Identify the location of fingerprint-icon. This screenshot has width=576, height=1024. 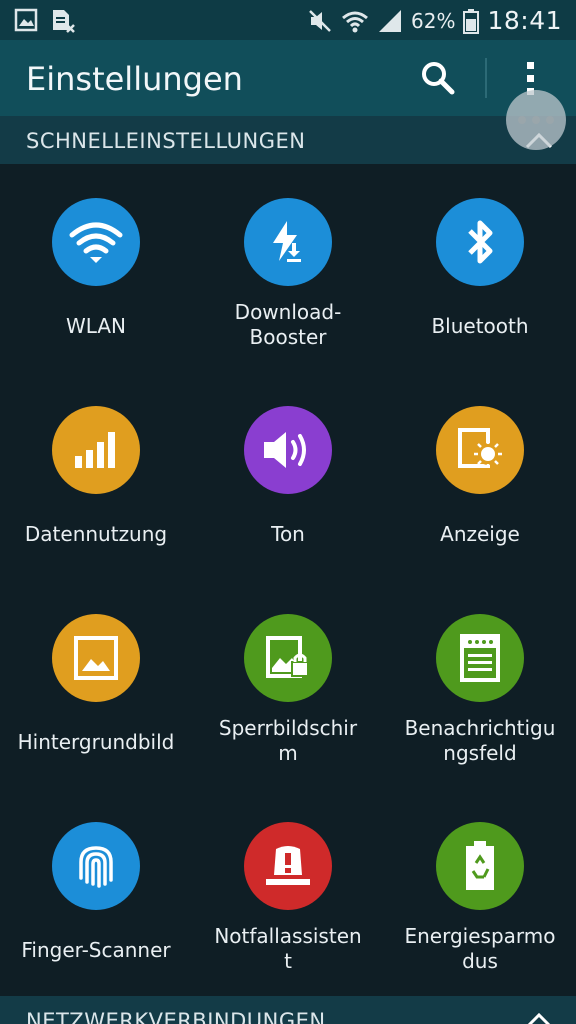
(96, 866).